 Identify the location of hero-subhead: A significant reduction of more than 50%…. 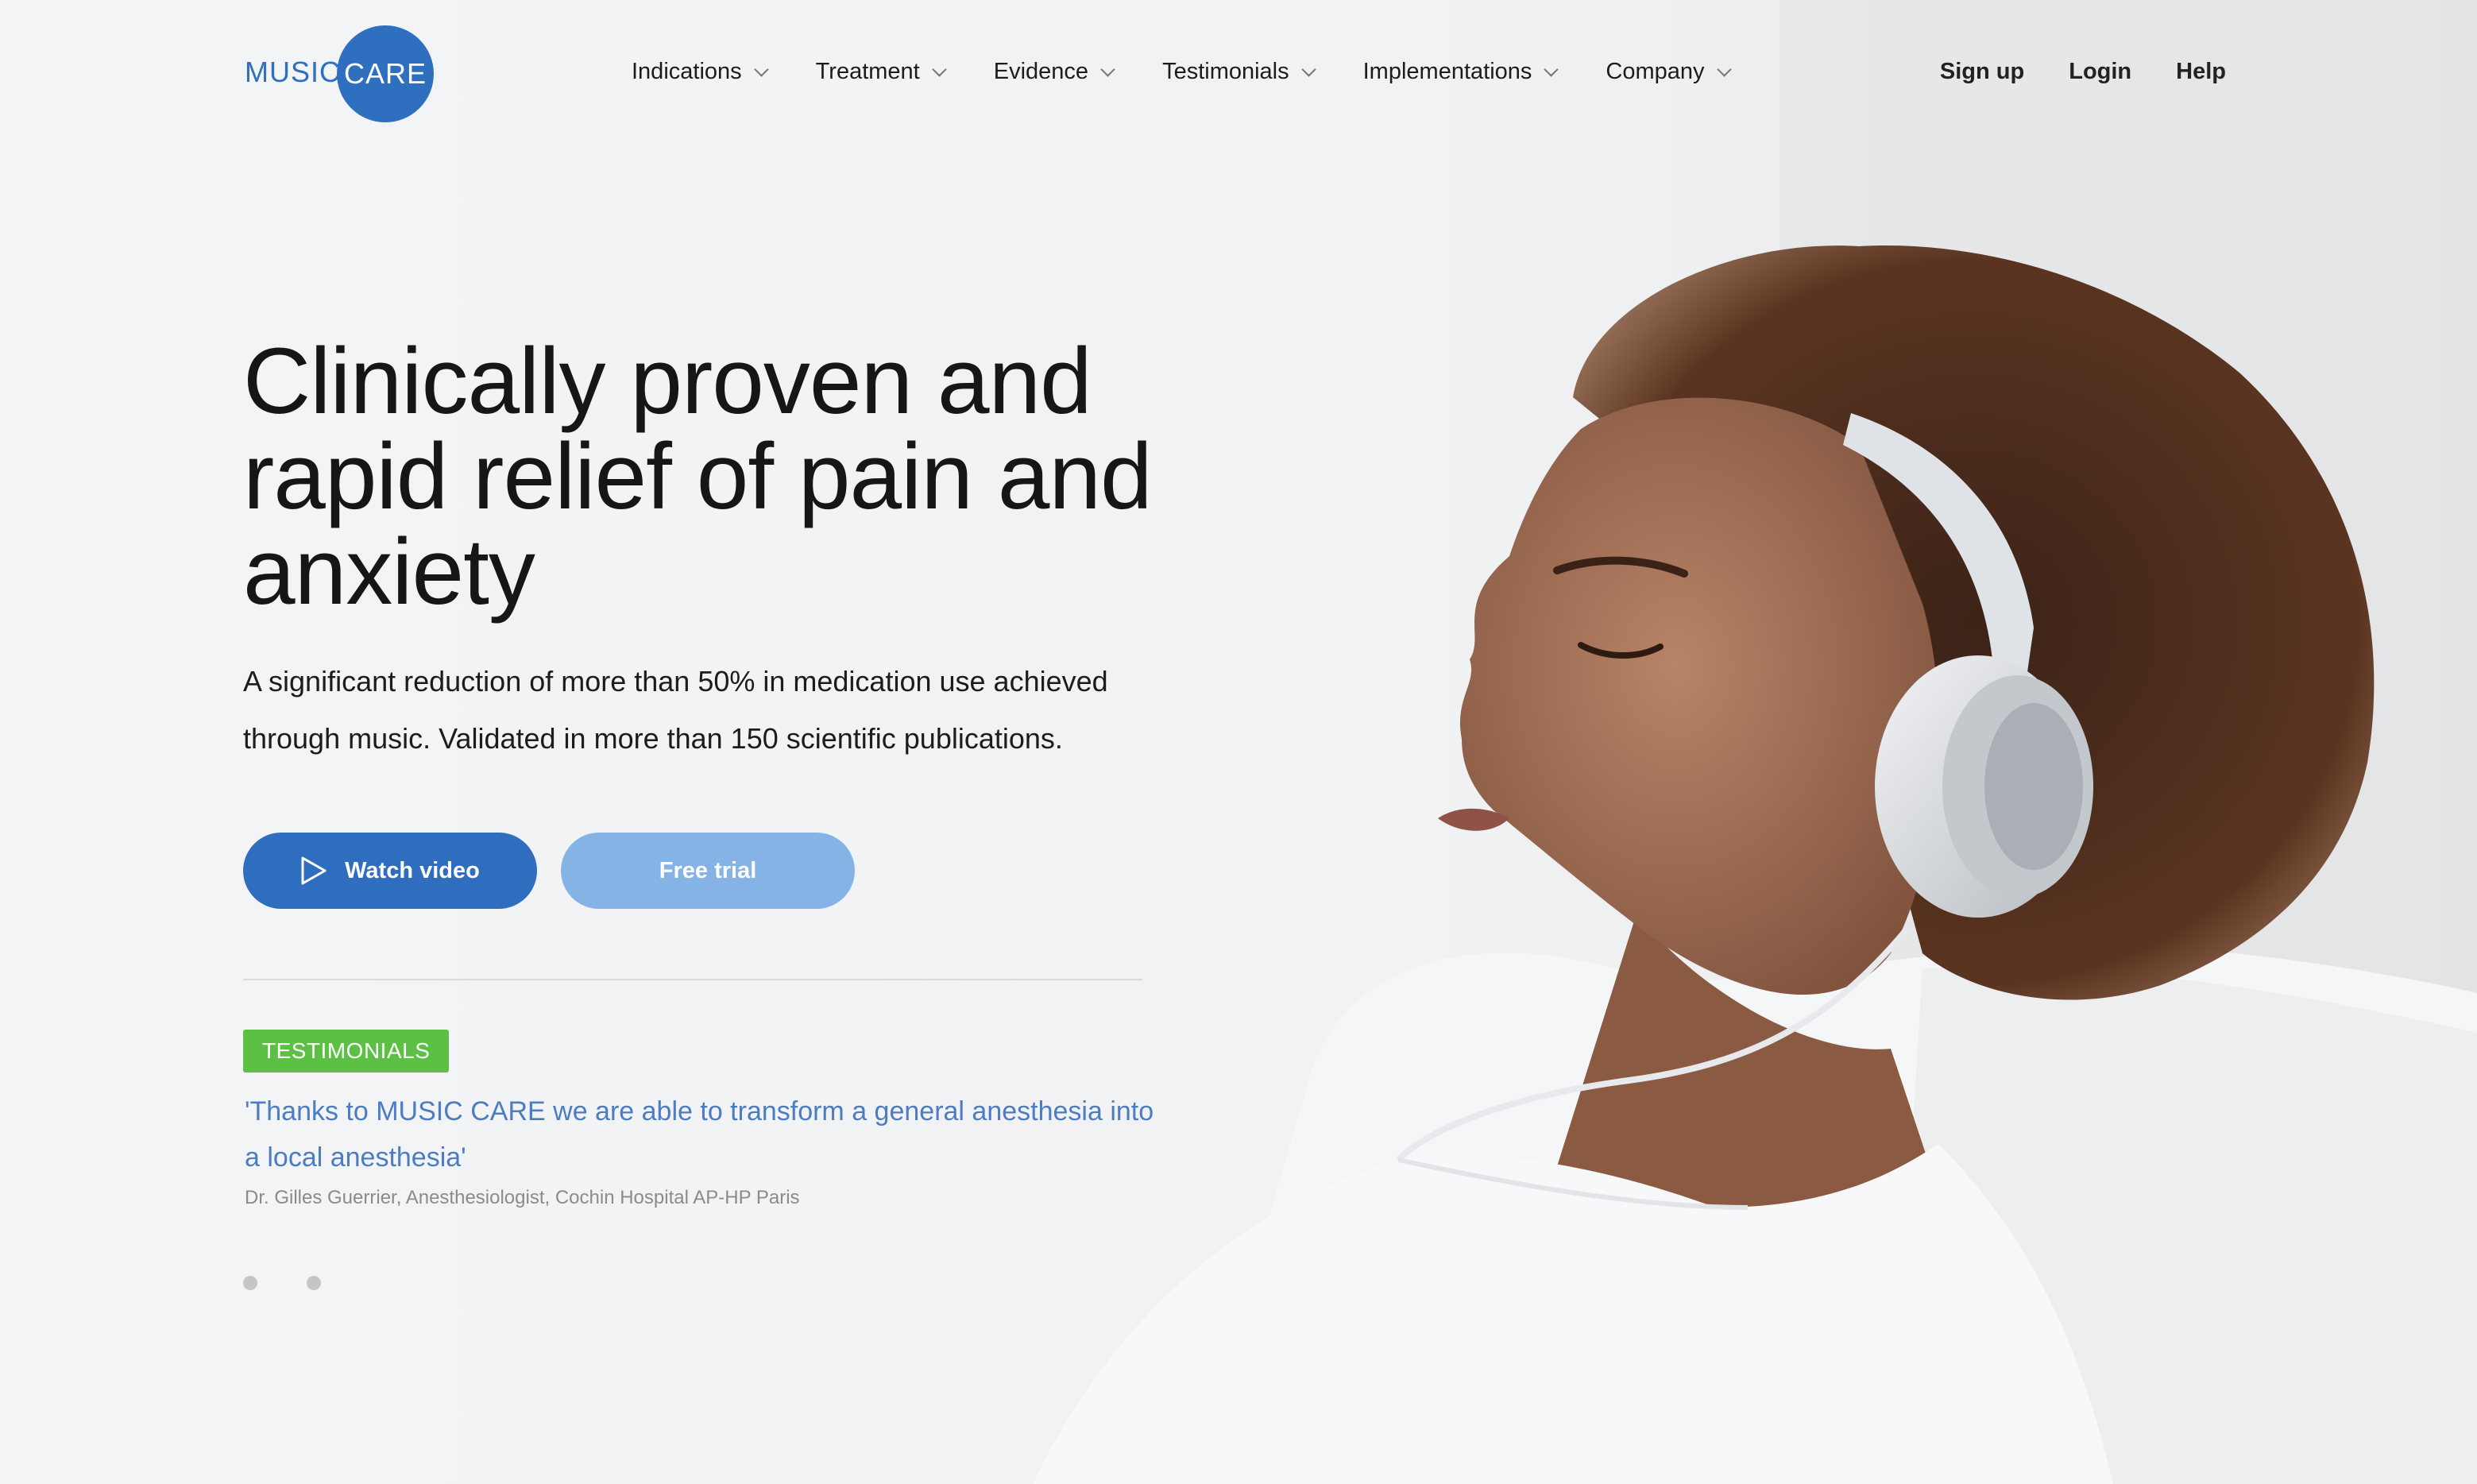
(675, 710).